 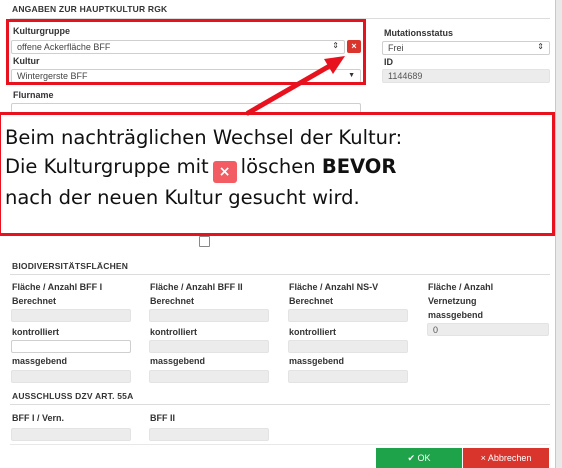 I want to click on scrollbar, so click(x=558, y=234).